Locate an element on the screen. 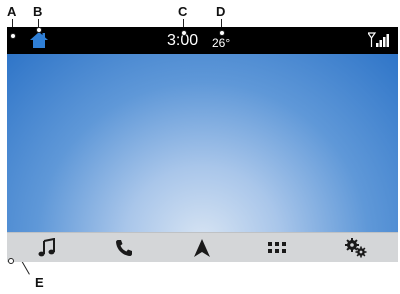 This screenshot has height=294, width=400. home-icon is located at coordinates (39, 40).